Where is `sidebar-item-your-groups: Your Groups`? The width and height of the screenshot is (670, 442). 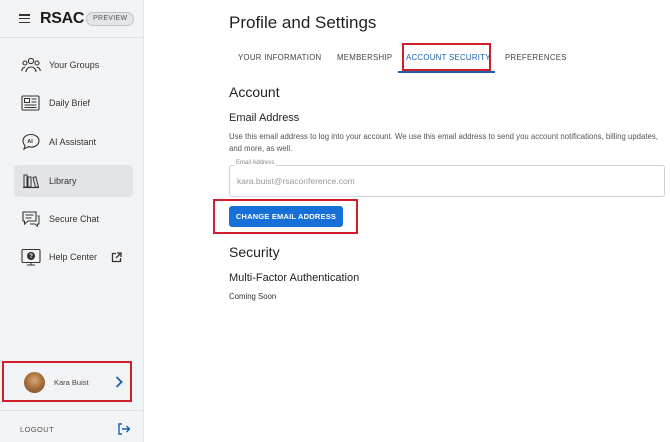
sidebar-item-your-groups: Your Groups is located at coordinates (73, 65).